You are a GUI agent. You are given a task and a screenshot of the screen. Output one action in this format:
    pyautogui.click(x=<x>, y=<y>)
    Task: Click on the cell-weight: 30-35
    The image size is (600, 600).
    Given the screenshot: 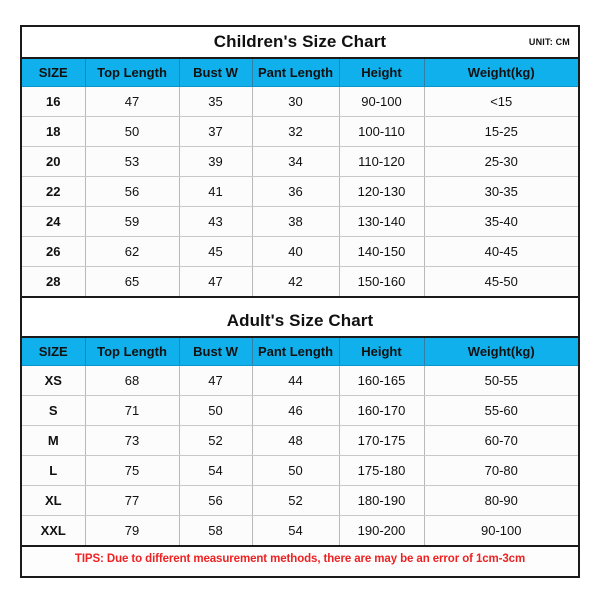 What is the action you would take?
    pyautogui.click(x=501, y=191)
    